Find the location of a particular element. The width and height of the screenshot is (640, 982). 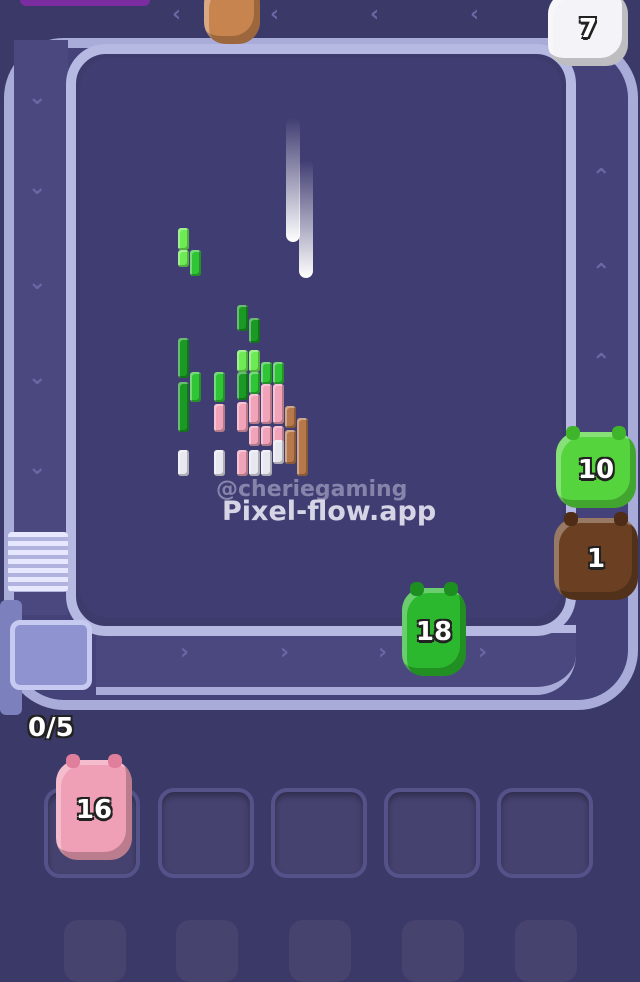

shooter-count: 16 is located at coordinates (94, 810).